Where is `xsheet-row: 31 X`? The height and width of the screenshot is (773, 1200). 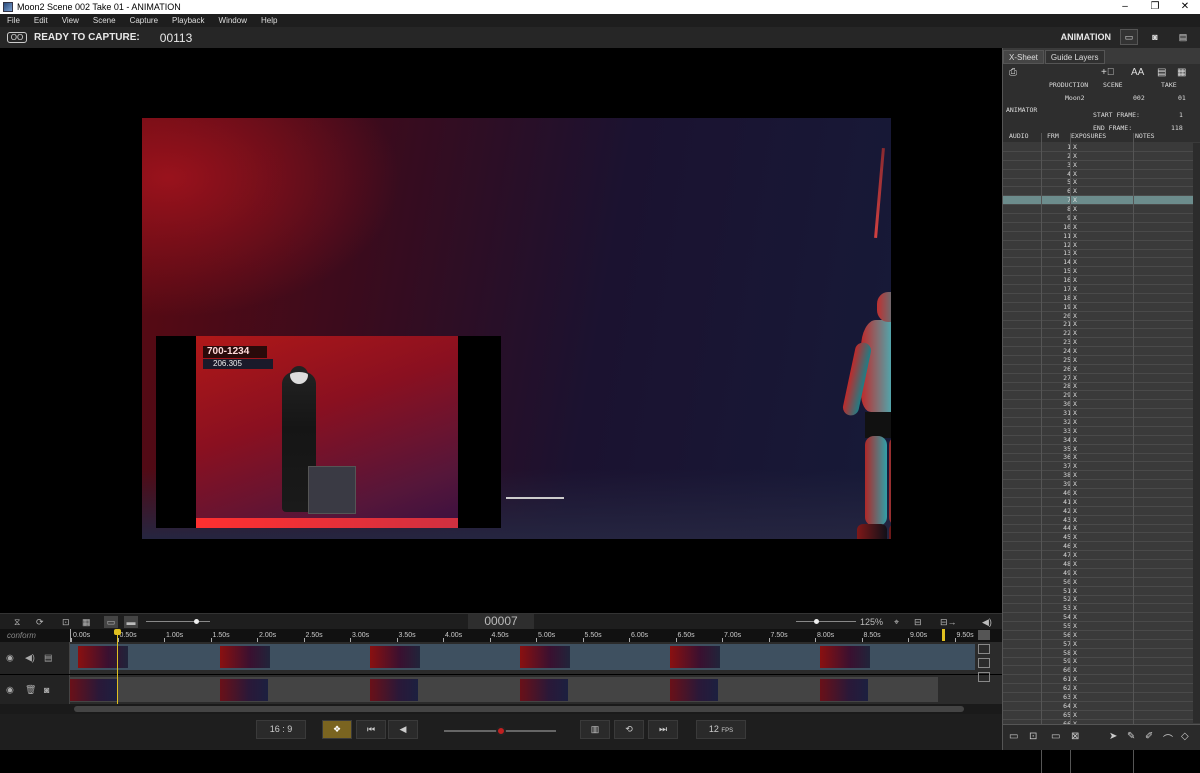
xsheet-row: 31 X is located at coordinates (1098, 414).